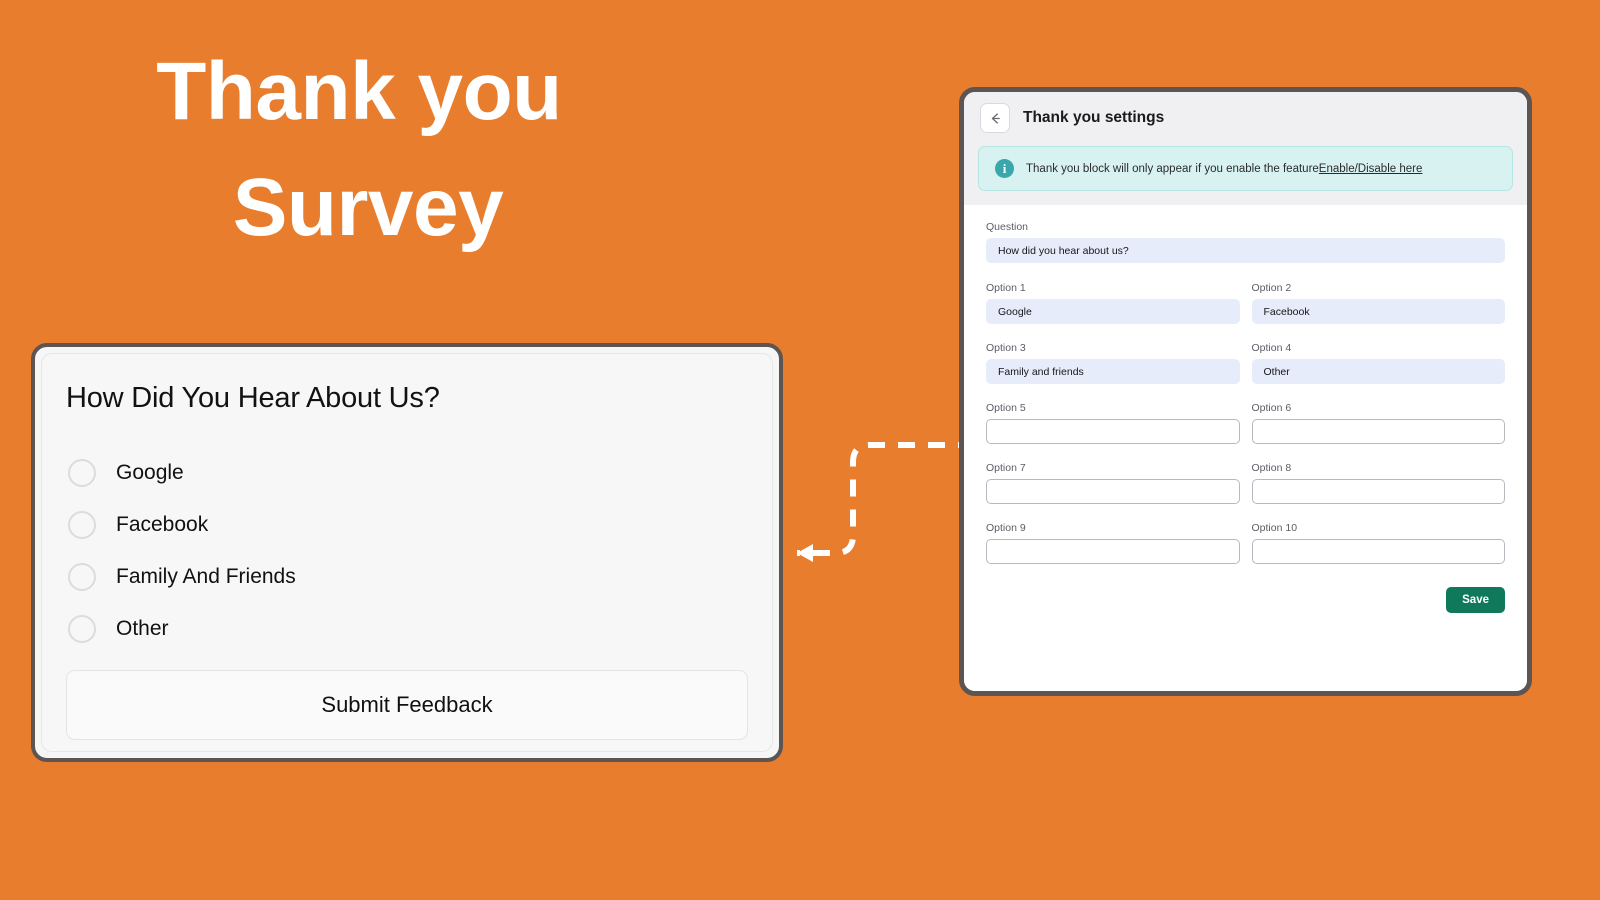 Image resolution: width=1600 pixels, height=900 pixels. I want to click on survey-option-label: Google, so click(150, 472).